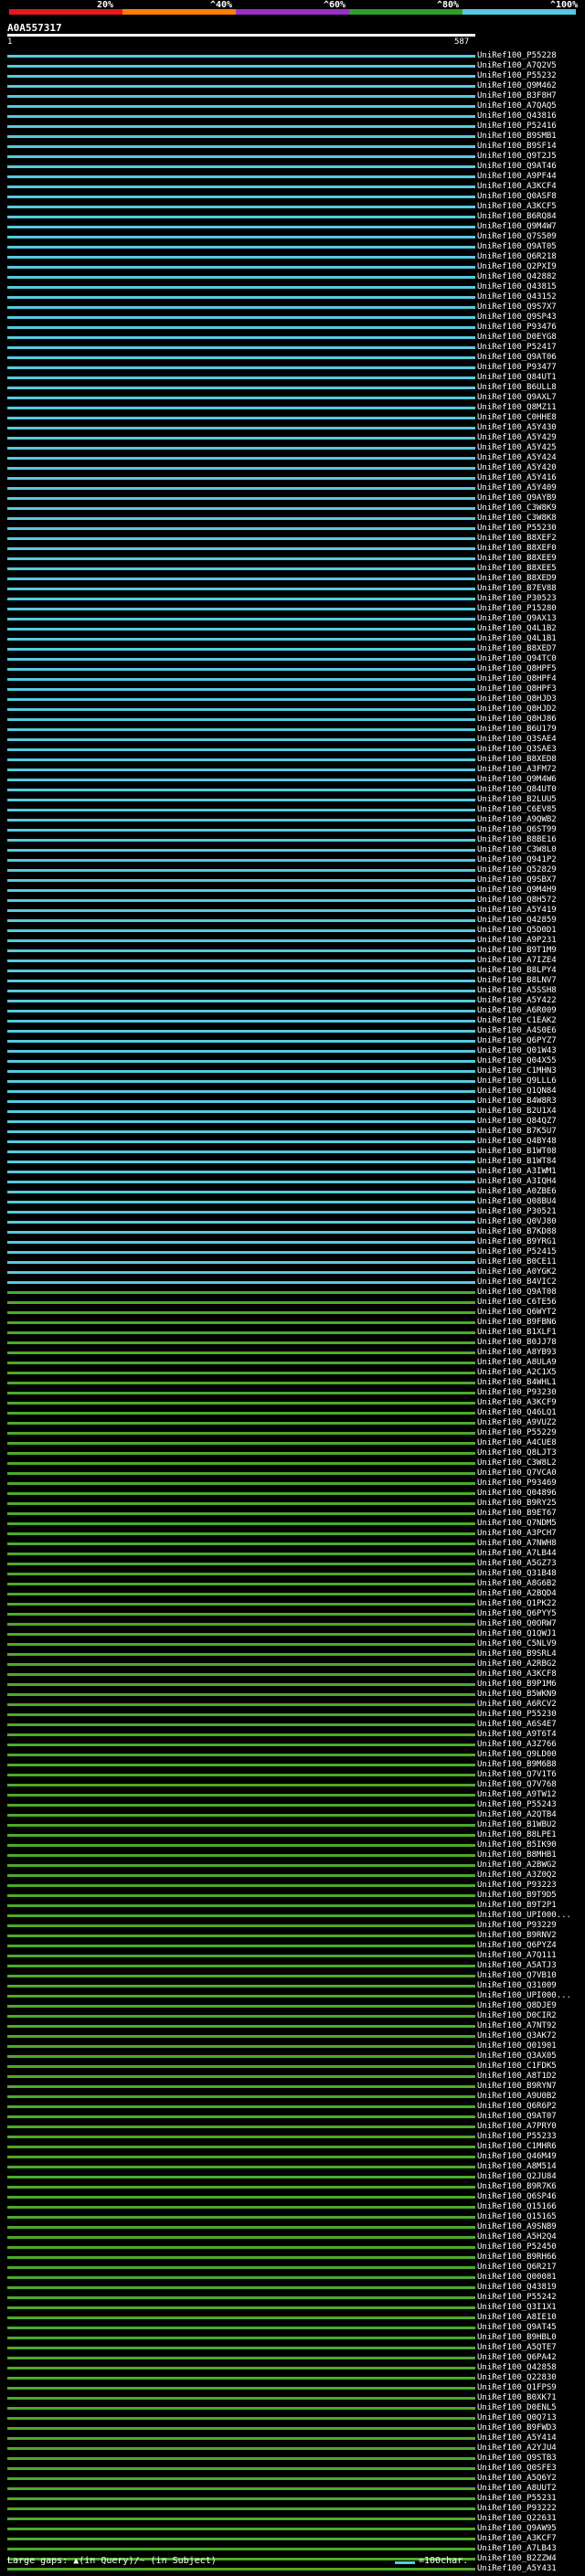 Image resolution: width=585 pixels, height=2576 pixels. Describe the element at coordinates (517, 1775) in the screenshot. I see `hit-label: UniRef100_Q7V1T6` at that location.